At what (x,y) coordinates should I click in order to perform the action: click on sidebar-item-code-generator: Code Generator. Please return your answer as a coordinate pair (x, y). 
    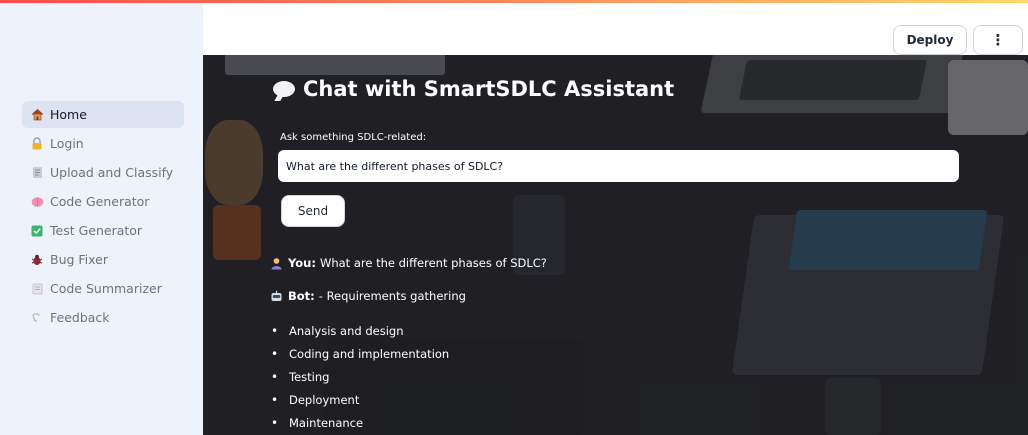
    Looking at the image, I should click on (103, 201).